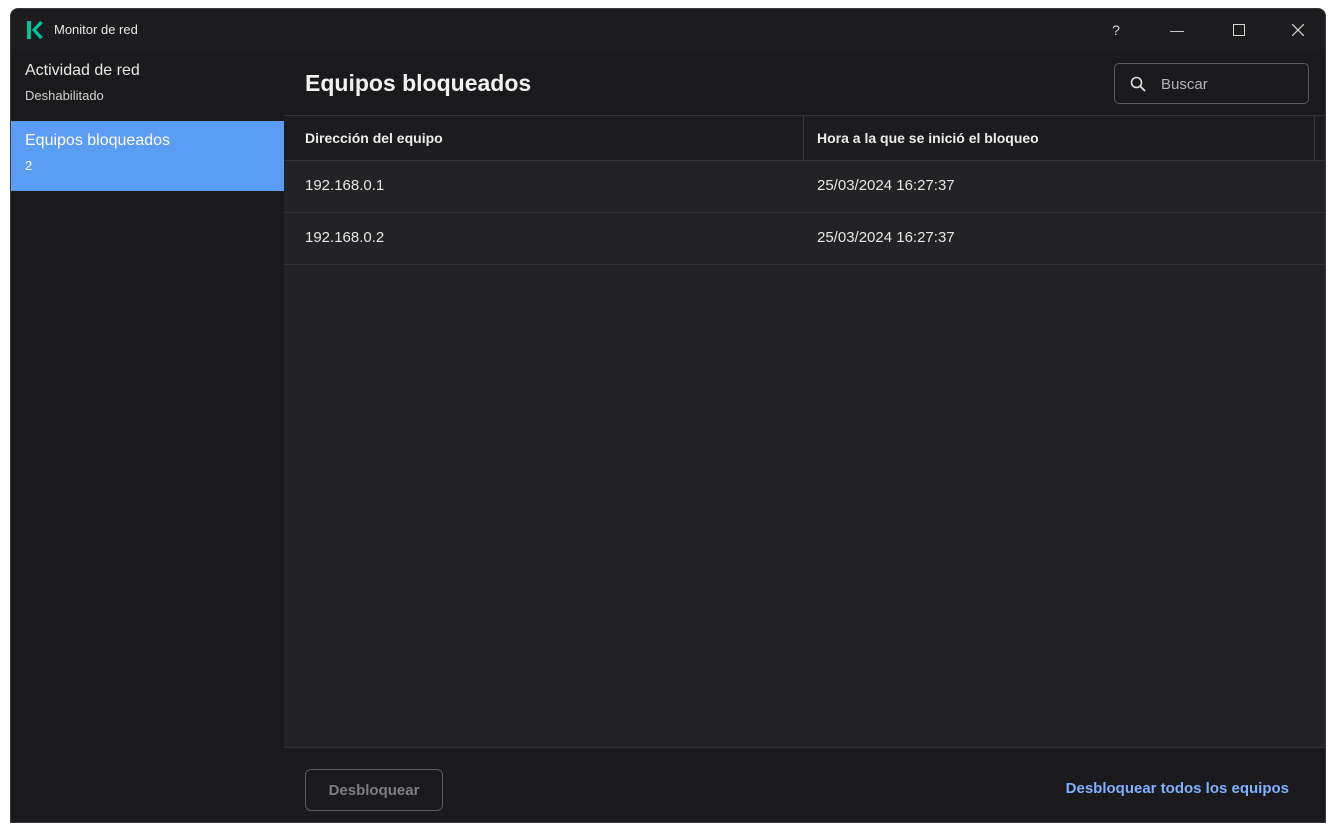  Describe the element at coordinates (147, 86) in the screenshot. I see `sidebar-item-network-activity: Actividad de red Deshabilitado` at that location.